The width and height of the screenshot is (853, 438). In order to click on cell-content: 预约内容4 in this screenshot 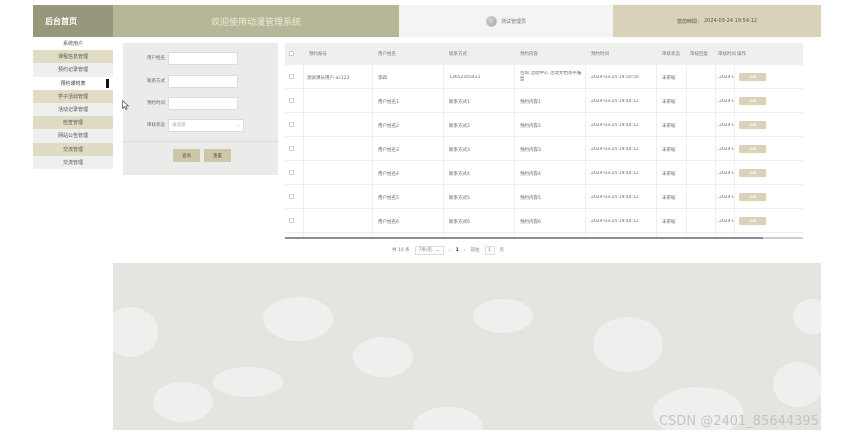, I will do `click(530, 174)`.